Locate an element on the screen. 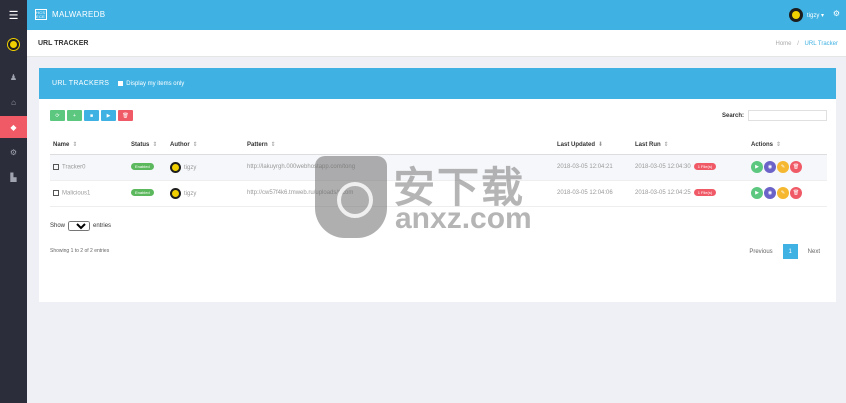  page-length: Show 25 entries is located at coordinates (80, 226).